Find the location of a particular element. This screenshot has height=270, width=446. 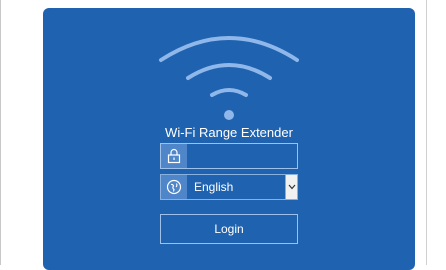

password-field is located at coordinates (229, 156).